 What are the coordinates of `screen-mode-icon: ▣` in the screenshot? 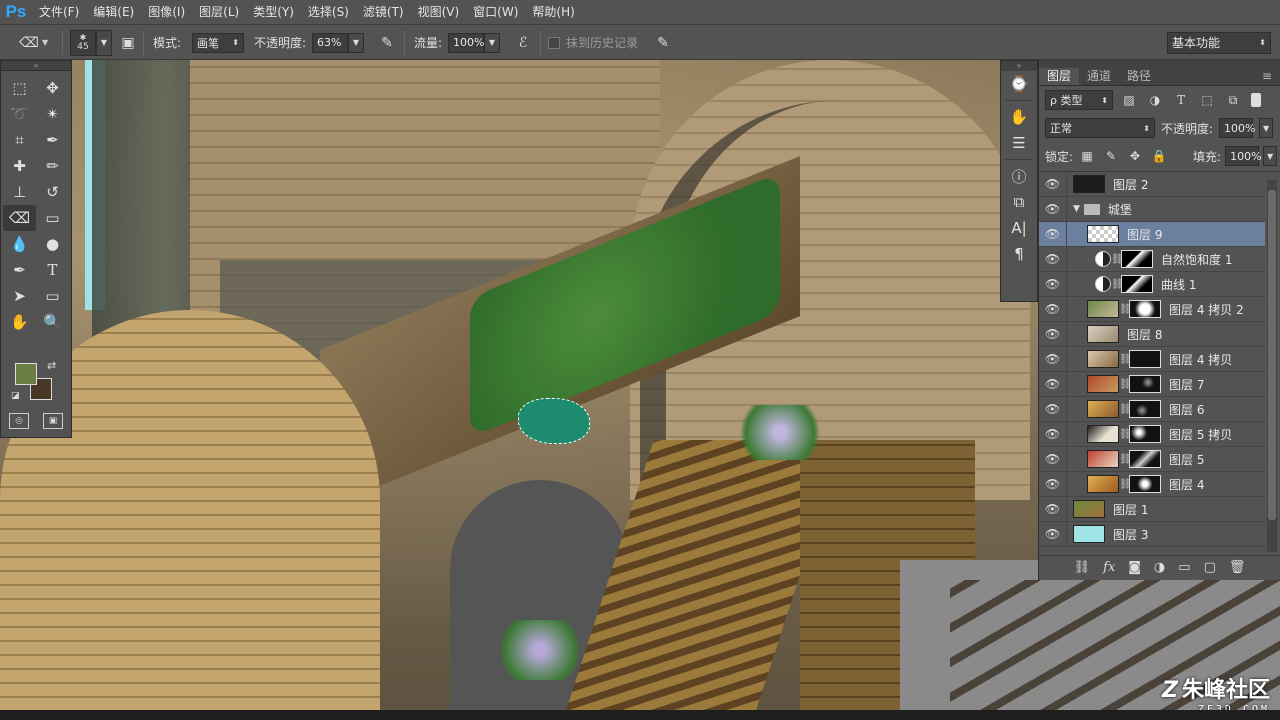 It's located at (53, 421).